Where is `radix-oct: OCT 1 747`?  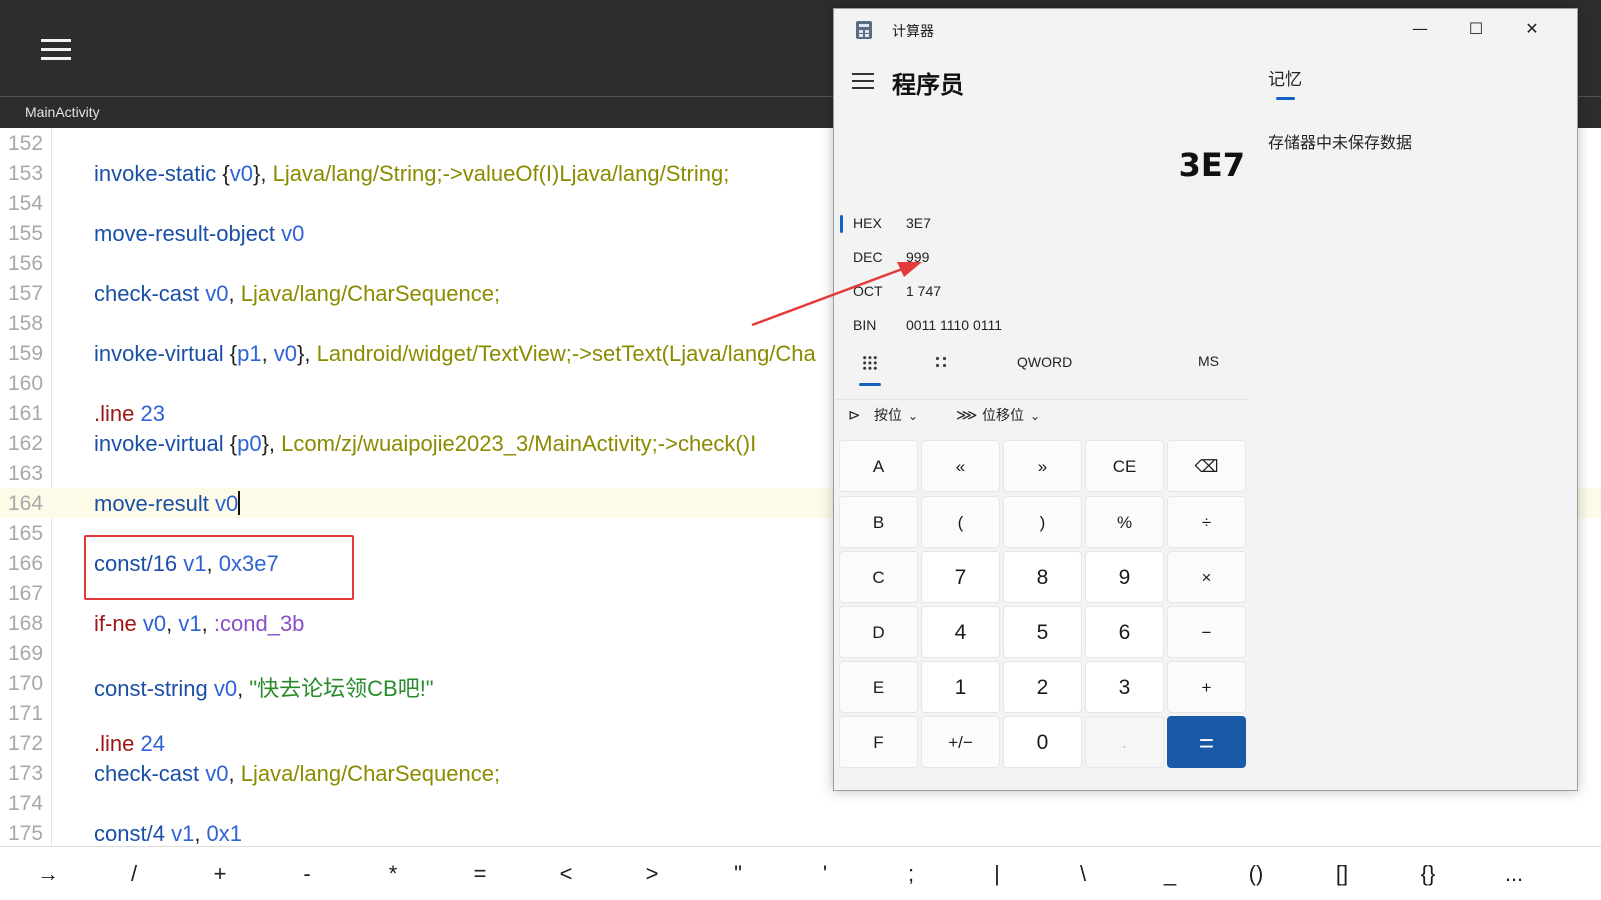
radix-oct: OCT 1 747 is located at coordinates (1045, 292).